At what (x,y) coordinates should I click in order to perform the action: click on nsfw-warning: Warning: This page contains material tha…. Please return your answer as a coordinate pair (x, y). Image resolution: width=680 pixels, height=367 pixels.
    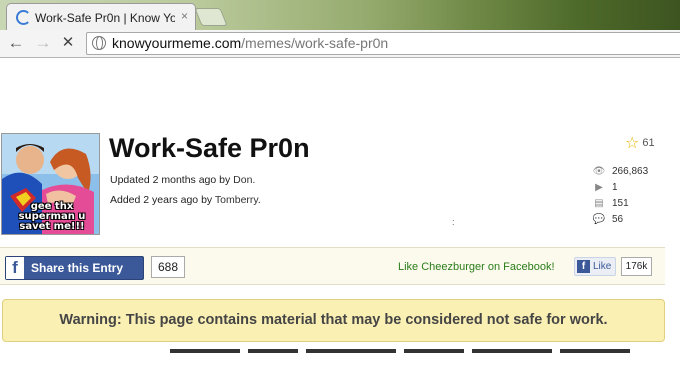
    Looking at the image, I should click on (333, 320).